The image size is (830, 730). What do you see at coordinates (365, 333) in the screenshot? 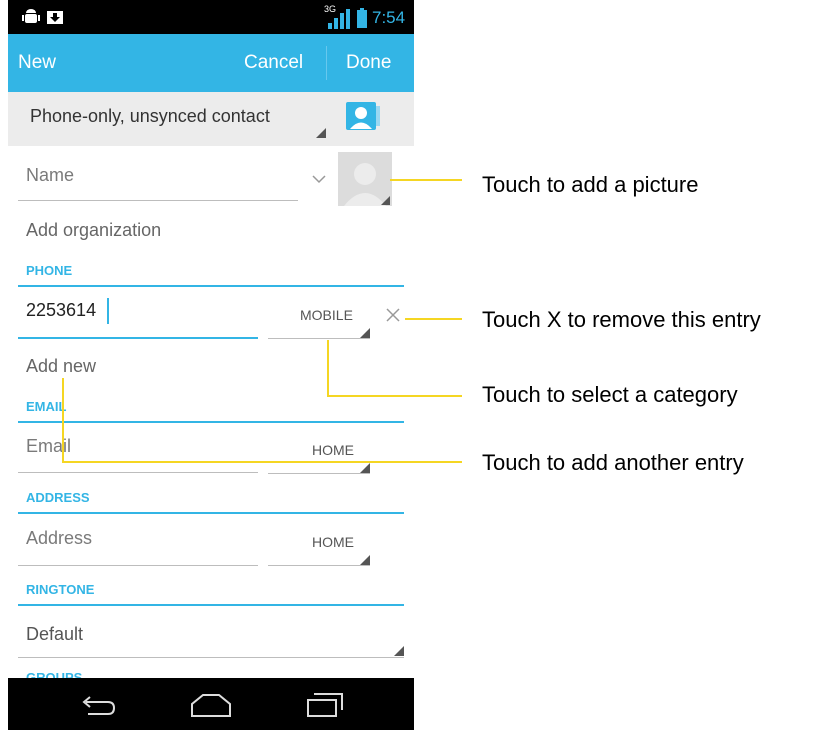
I see `phone-category-dropdown-icon` at bounding box center [365, 333].